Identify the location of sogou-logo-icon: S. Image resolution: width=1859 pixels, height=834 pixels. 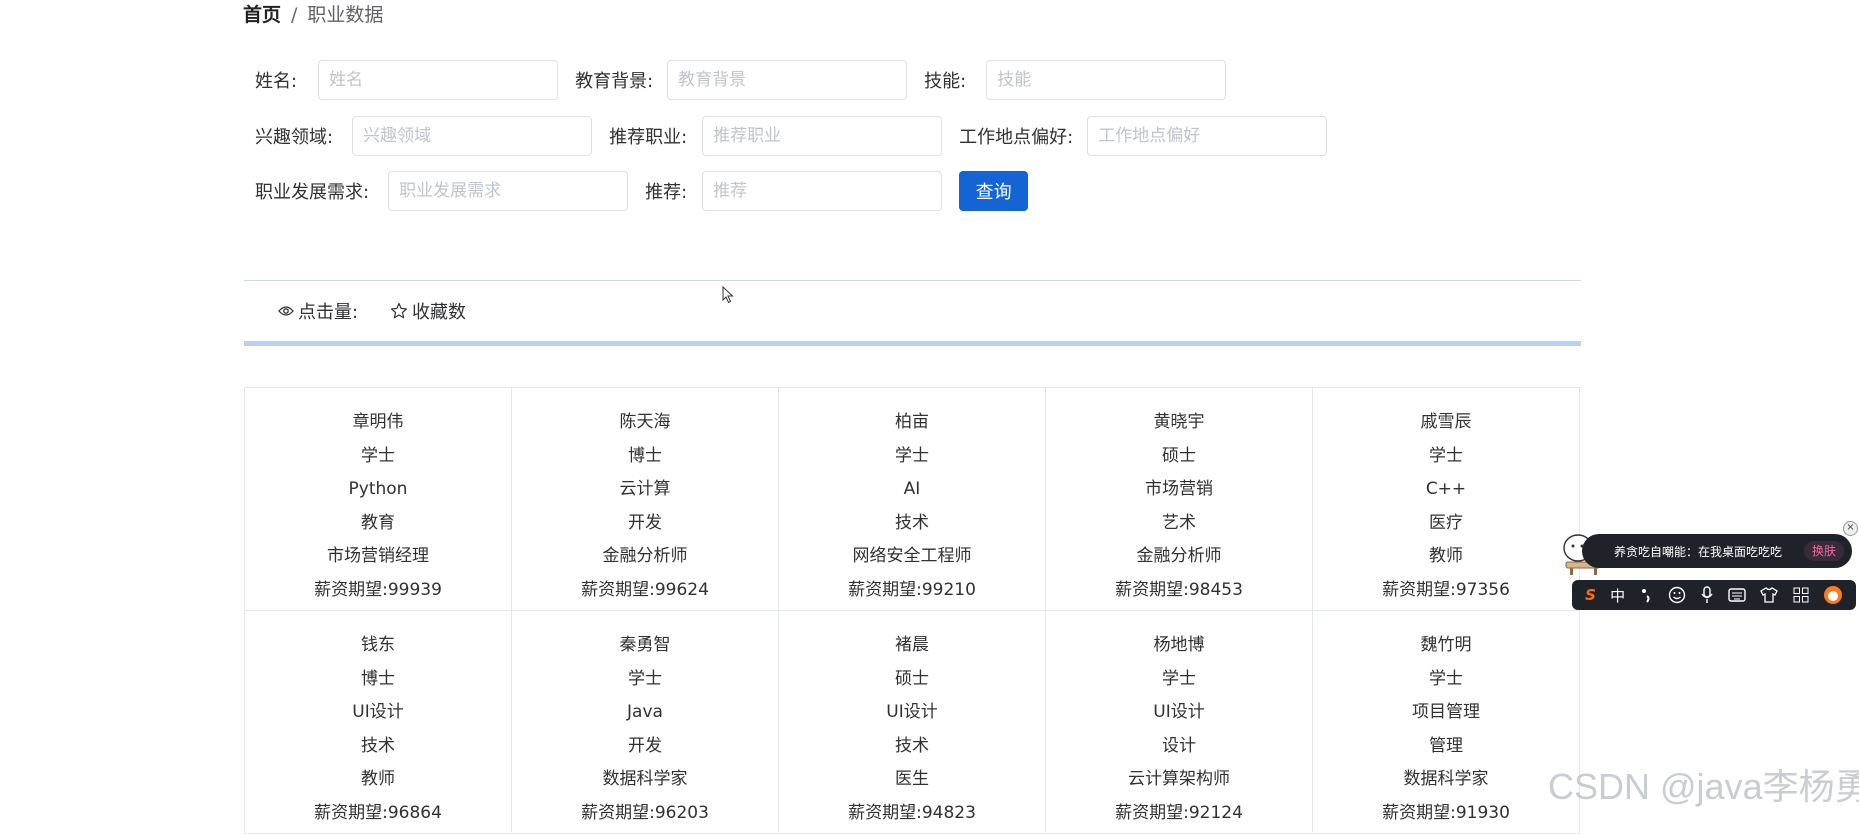
(1590, 595).